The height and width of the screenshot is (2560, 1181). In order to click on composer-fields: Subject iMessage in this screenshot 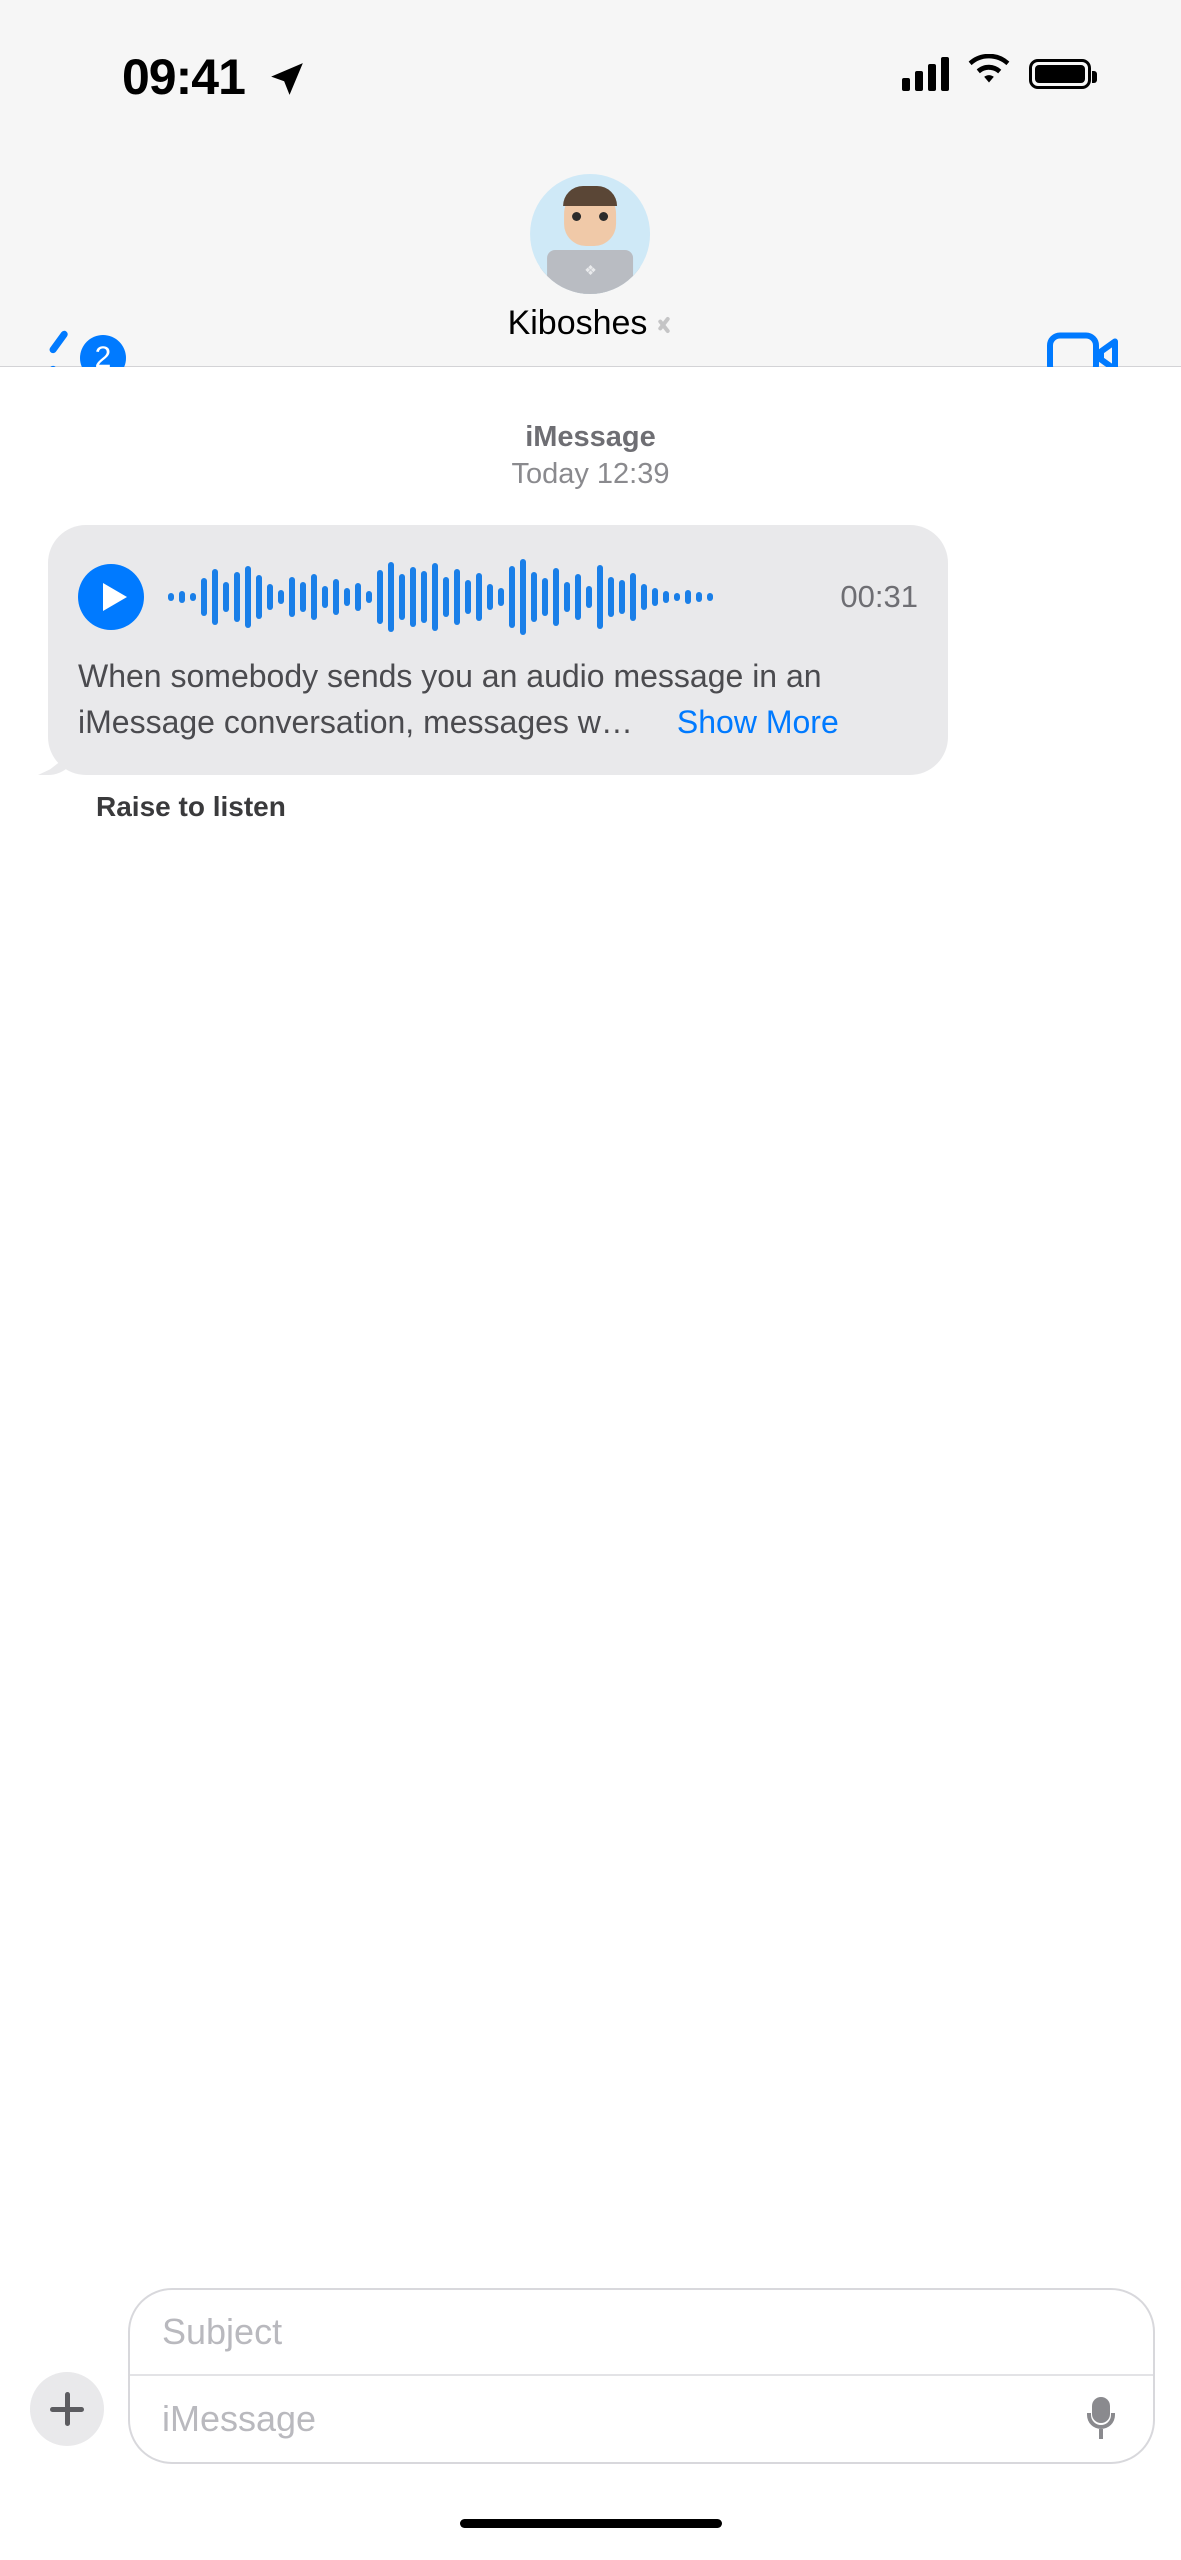, I will do `click(641, 2376)`.